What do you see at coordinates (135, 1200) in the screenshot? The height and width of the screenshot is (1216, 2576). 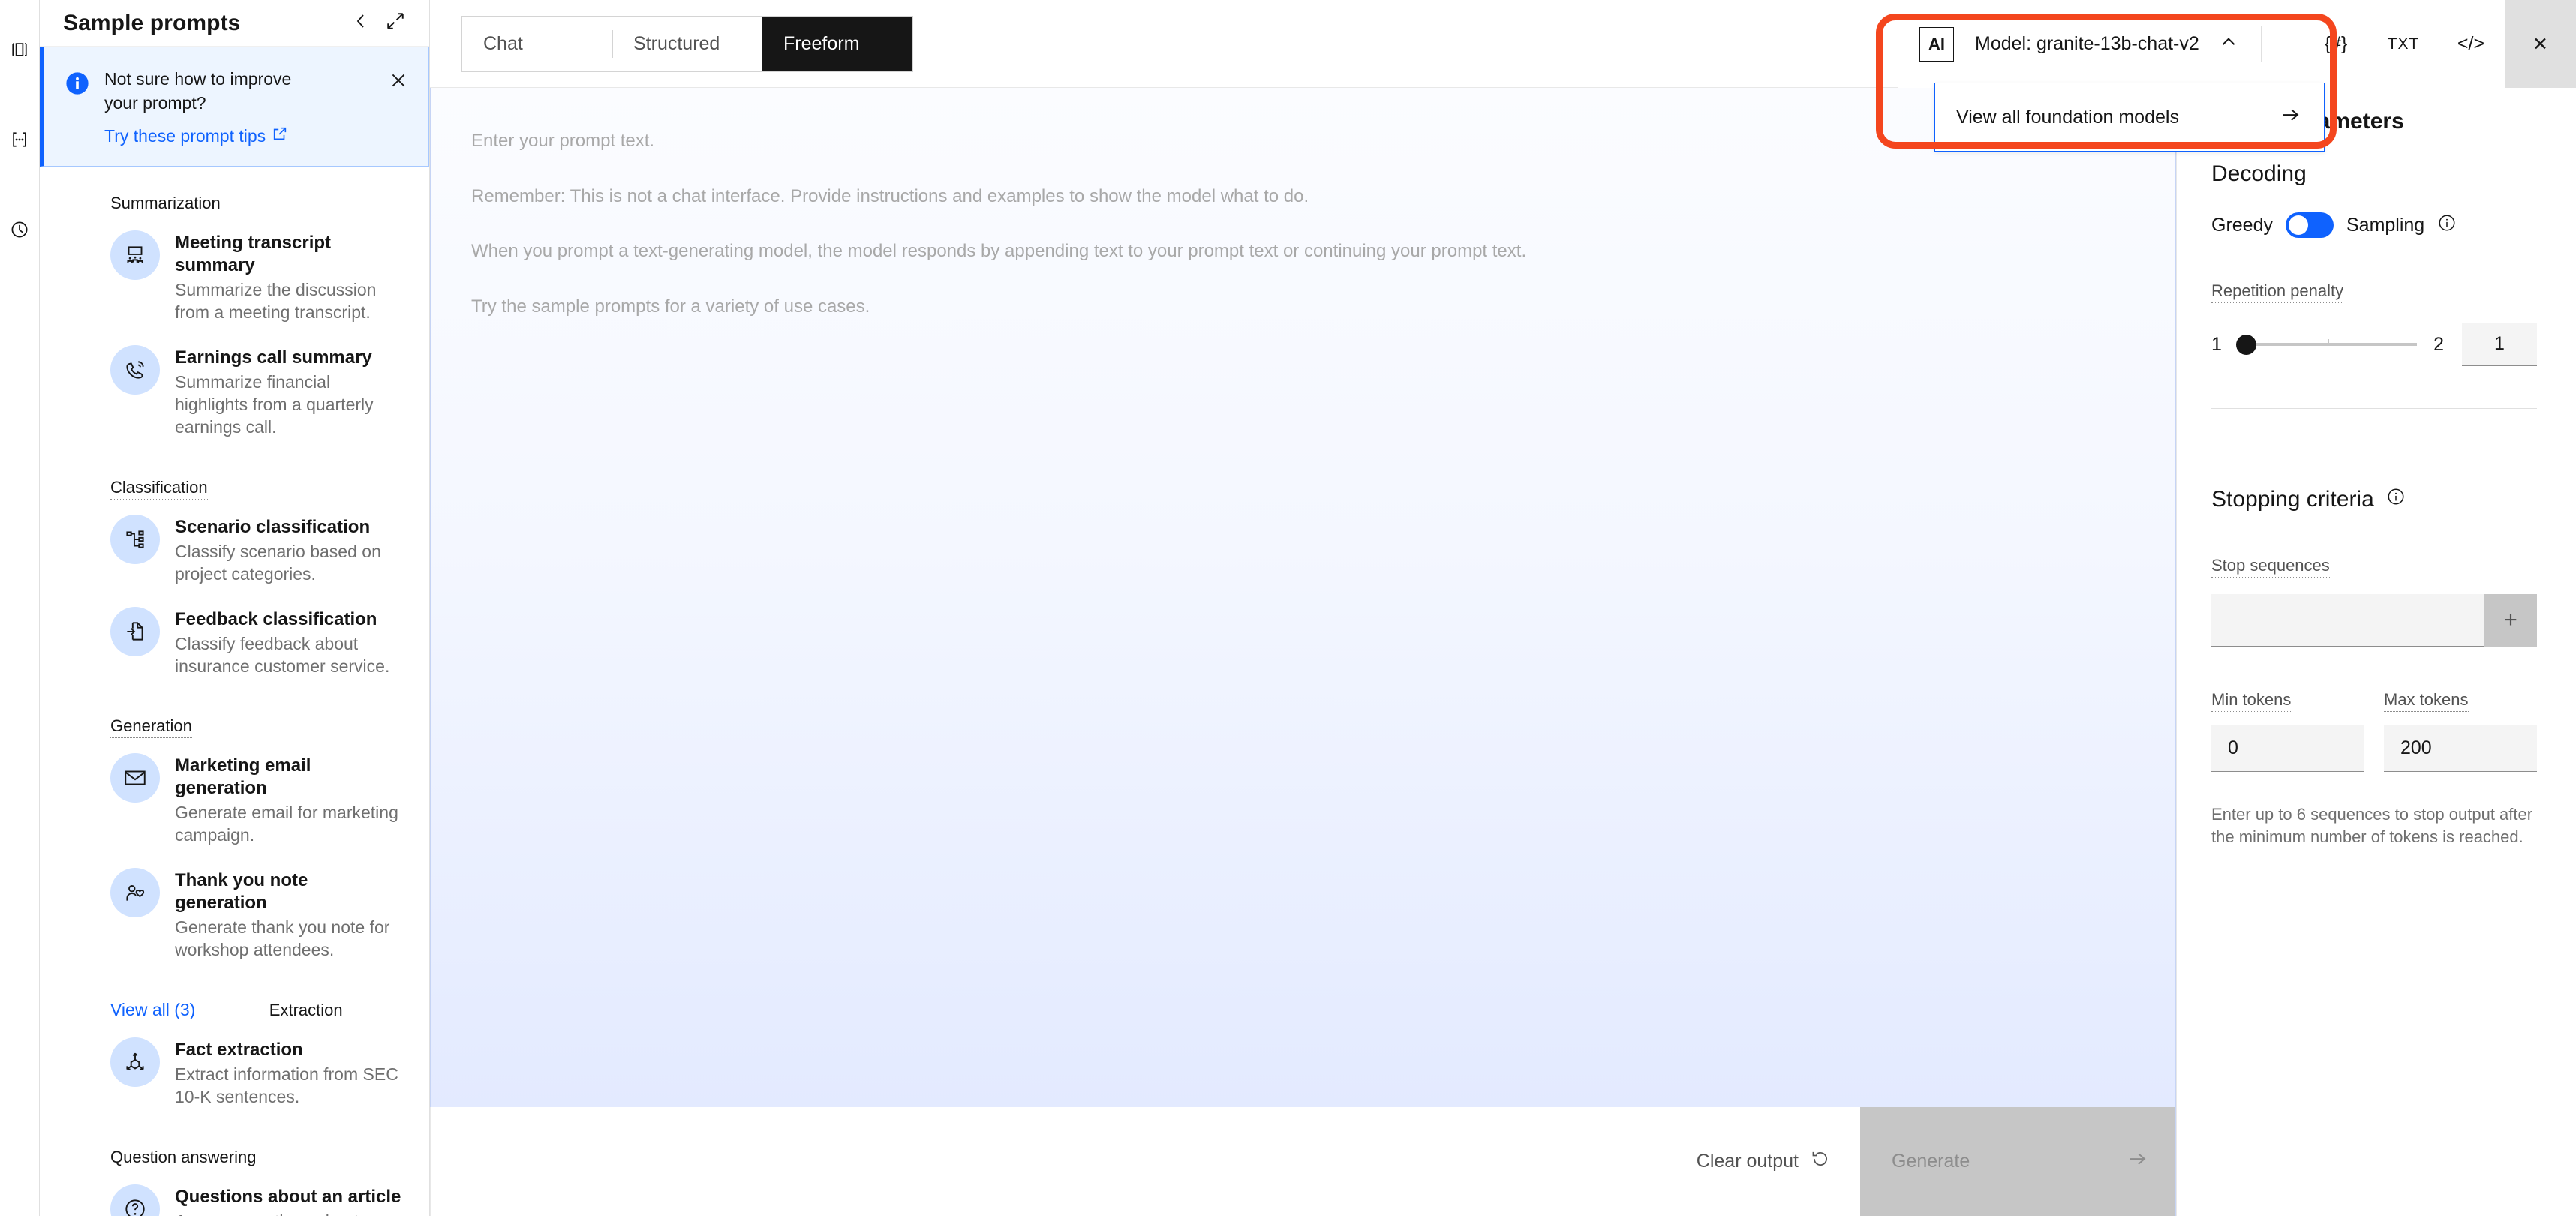 I see `help-icon` at bounding box center [135, 1200].